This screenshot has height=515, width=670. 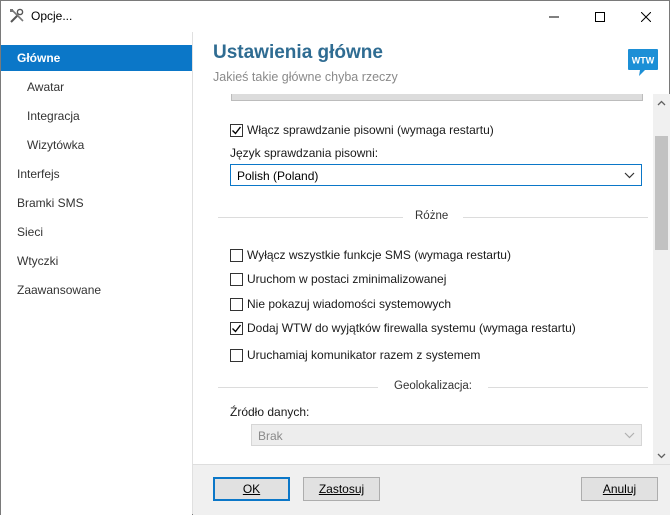 I want to click on scrollbar-thumb, so click(x=661, y=193).